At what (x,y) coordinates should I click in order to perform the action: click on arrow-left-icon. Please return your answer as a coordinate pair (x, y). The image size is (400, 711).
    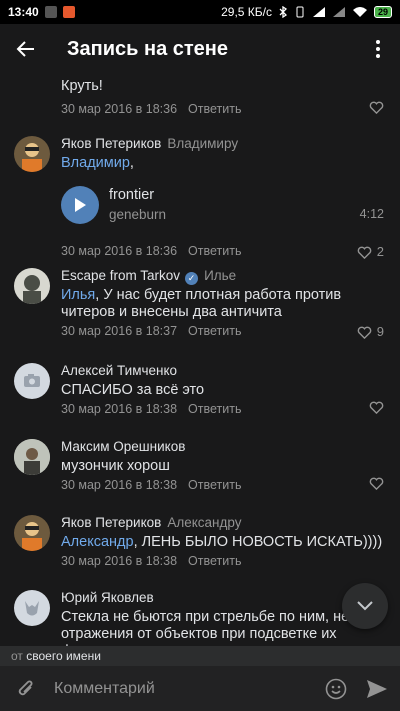
    Looking at the image, I should click on (25, 49).